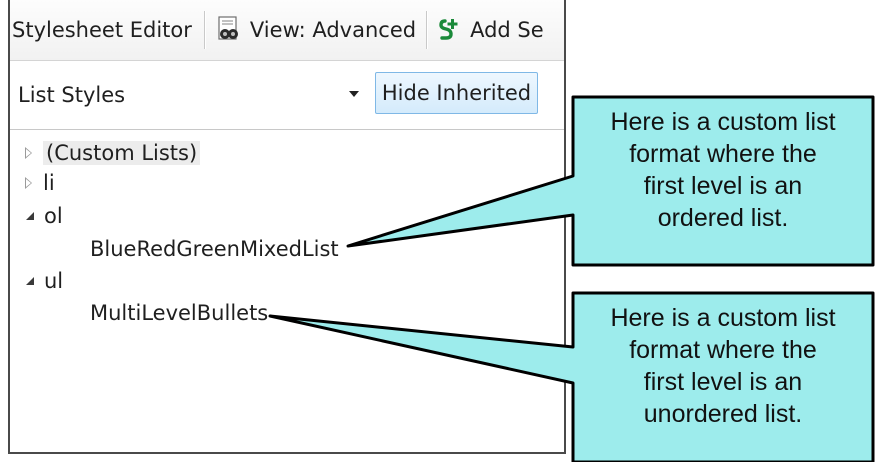 The width and height of the screenshot is (878, 462). I want to click on tree-item-ul: ul, so click(44, 281).